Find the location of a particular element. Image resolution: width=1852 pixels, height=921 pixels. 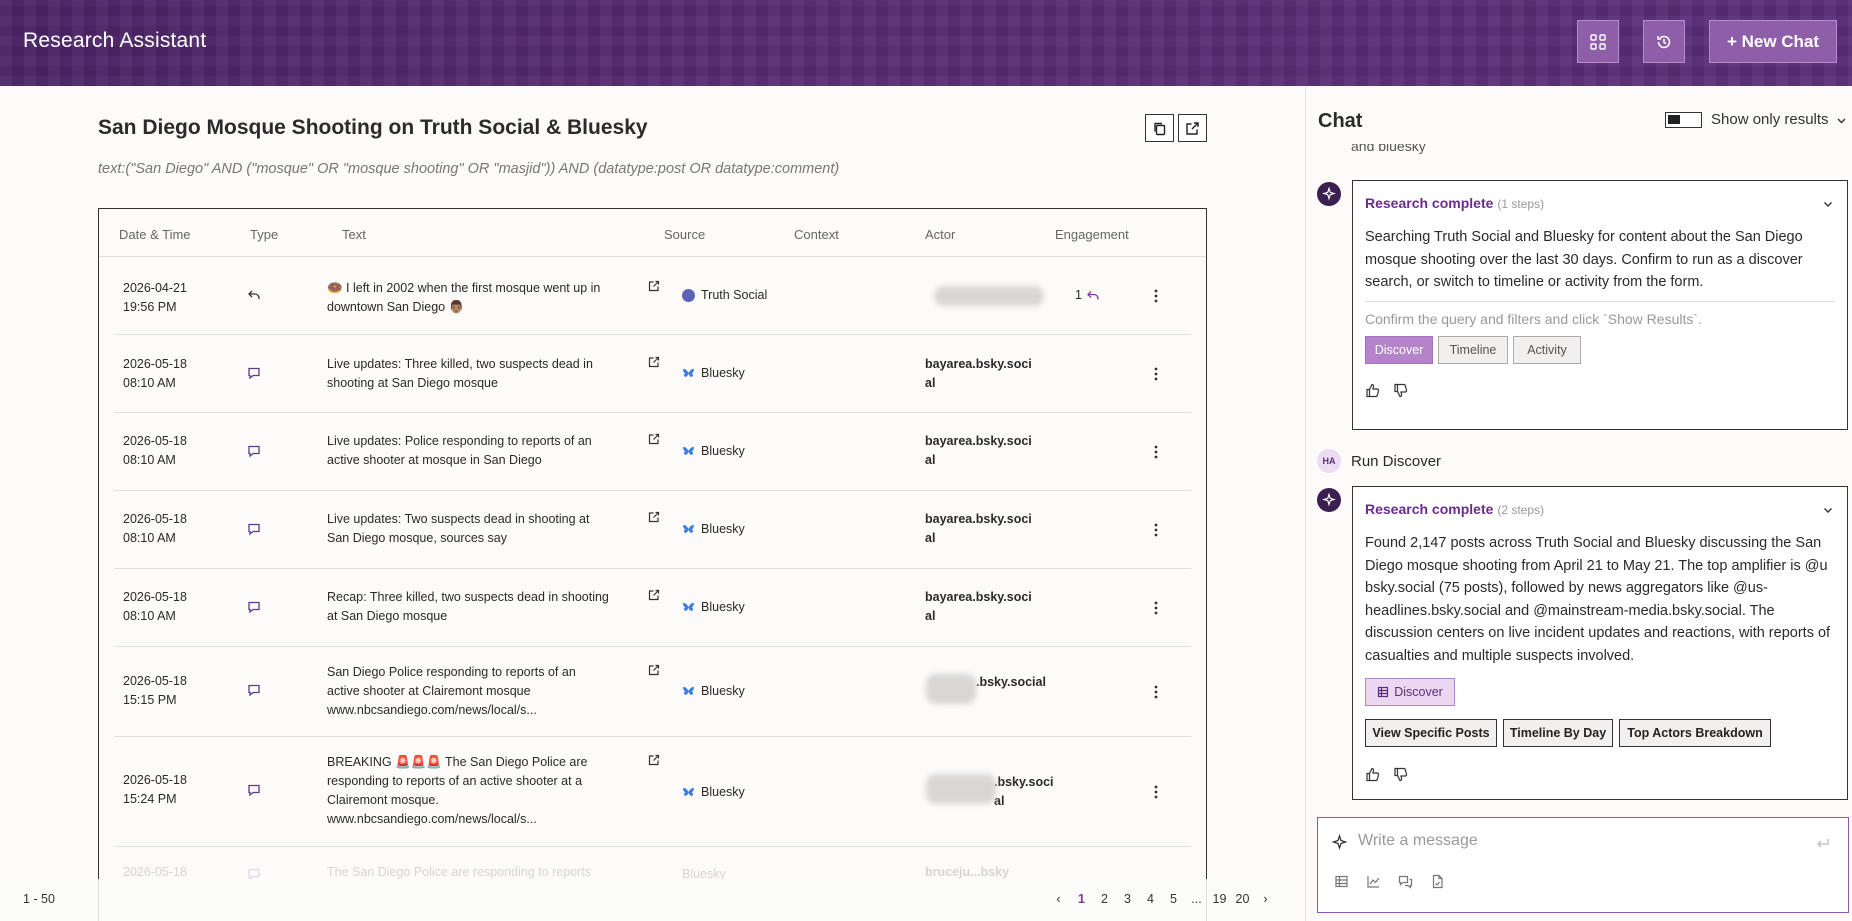

toggle-label: Show only results is located at coordinates (1770, 119).